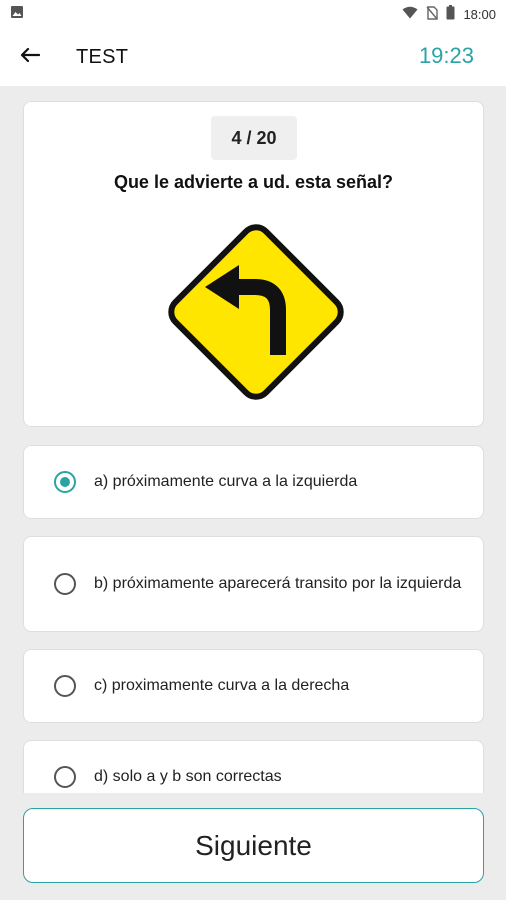 This screenshot has height=900, width=506. What do you see at coordinates (253, 14) in the screenshot?
I see `status-bar: 18:00` at bounding box center [253, 14].